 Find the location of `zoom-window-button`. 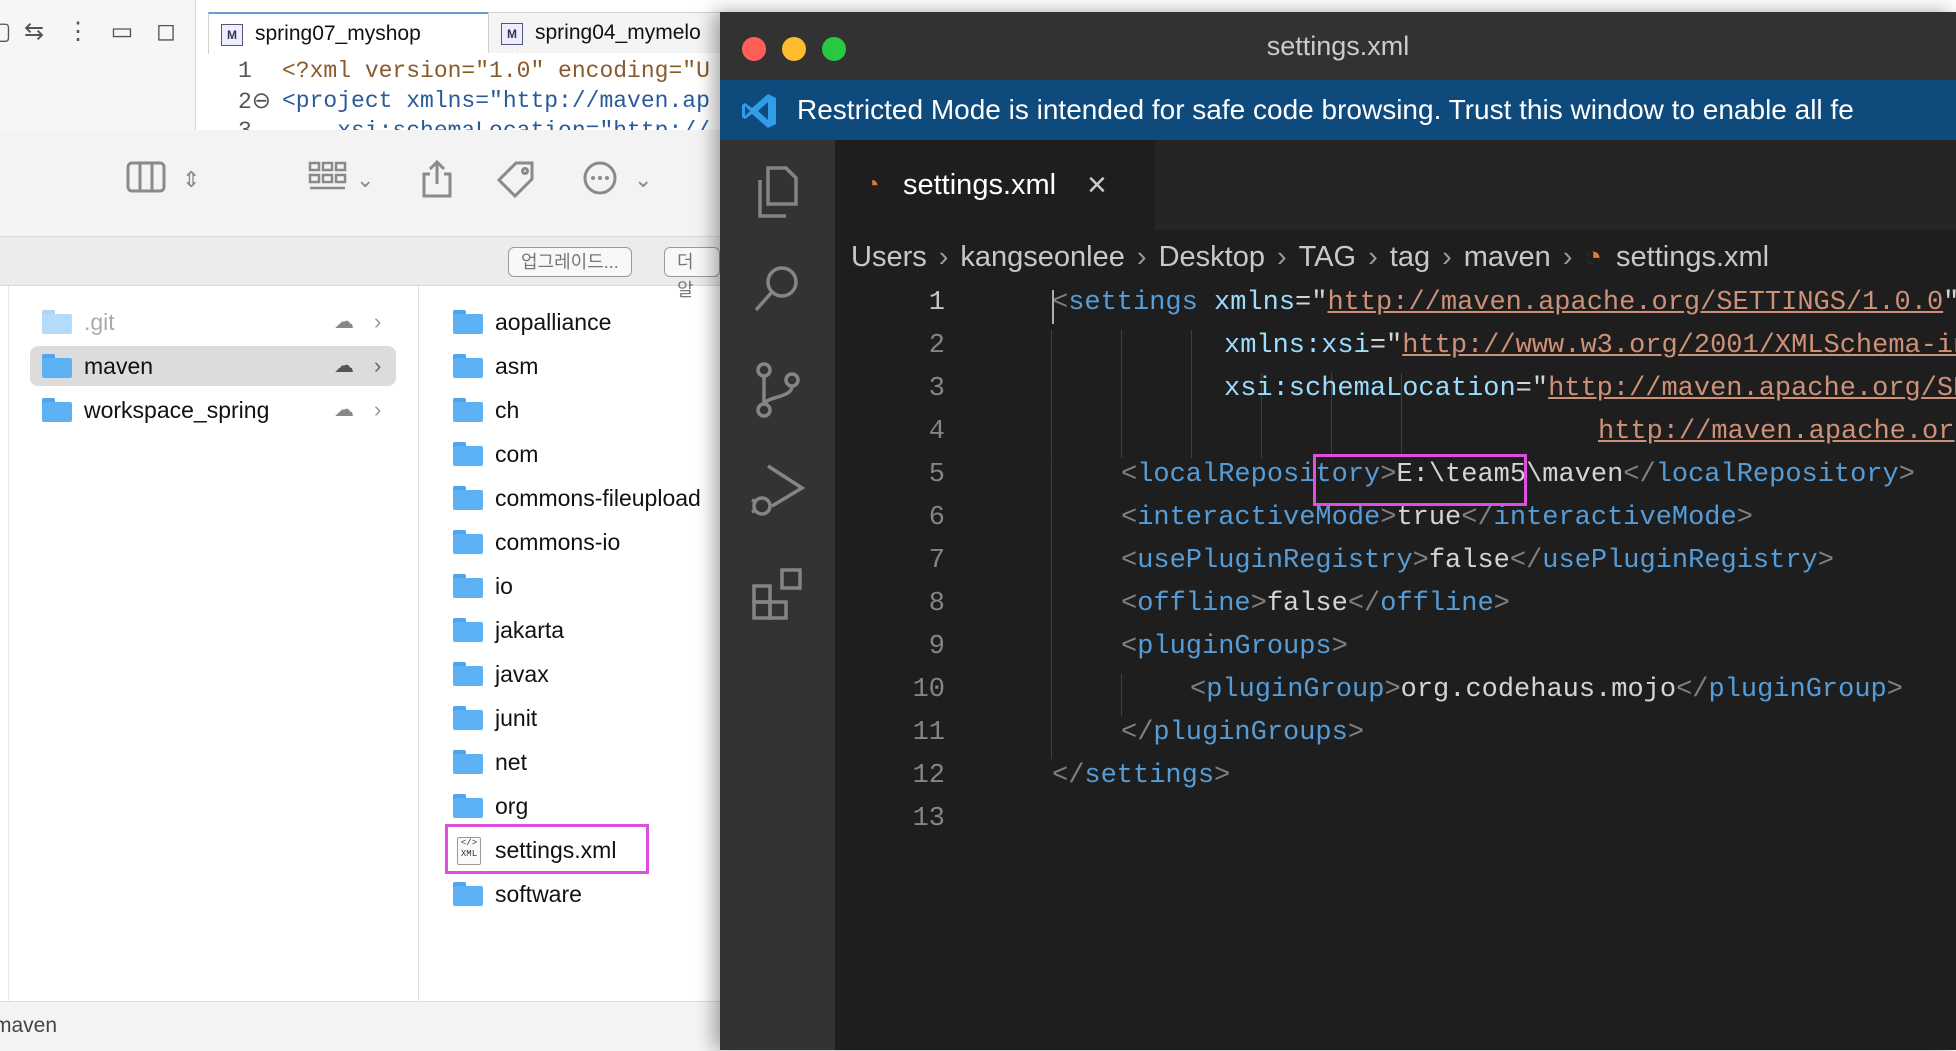

zoom-window-button is located at coordinates (834, 49).